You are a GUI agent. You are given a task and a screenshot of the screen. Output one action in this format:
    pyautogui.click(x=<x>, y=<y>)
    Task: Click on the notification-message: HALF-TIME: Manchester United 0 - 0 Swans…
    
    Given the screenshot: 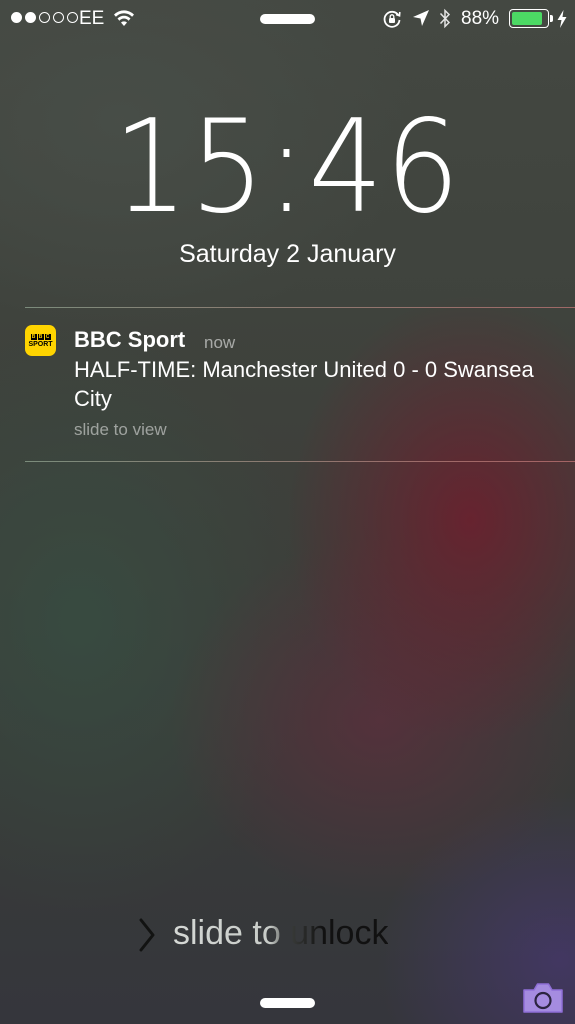 What is the action you would take?
    pyautogui.click(x=304, y=384)
    